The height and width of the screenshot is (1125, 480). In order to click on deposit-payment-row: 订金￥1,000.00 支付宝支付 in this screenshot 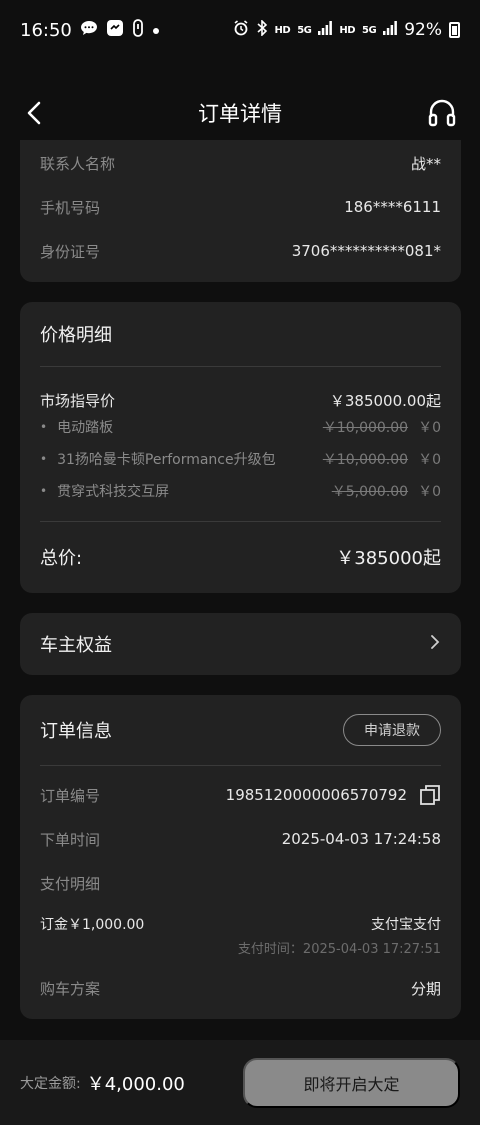, I will do `click(240, 924)`.